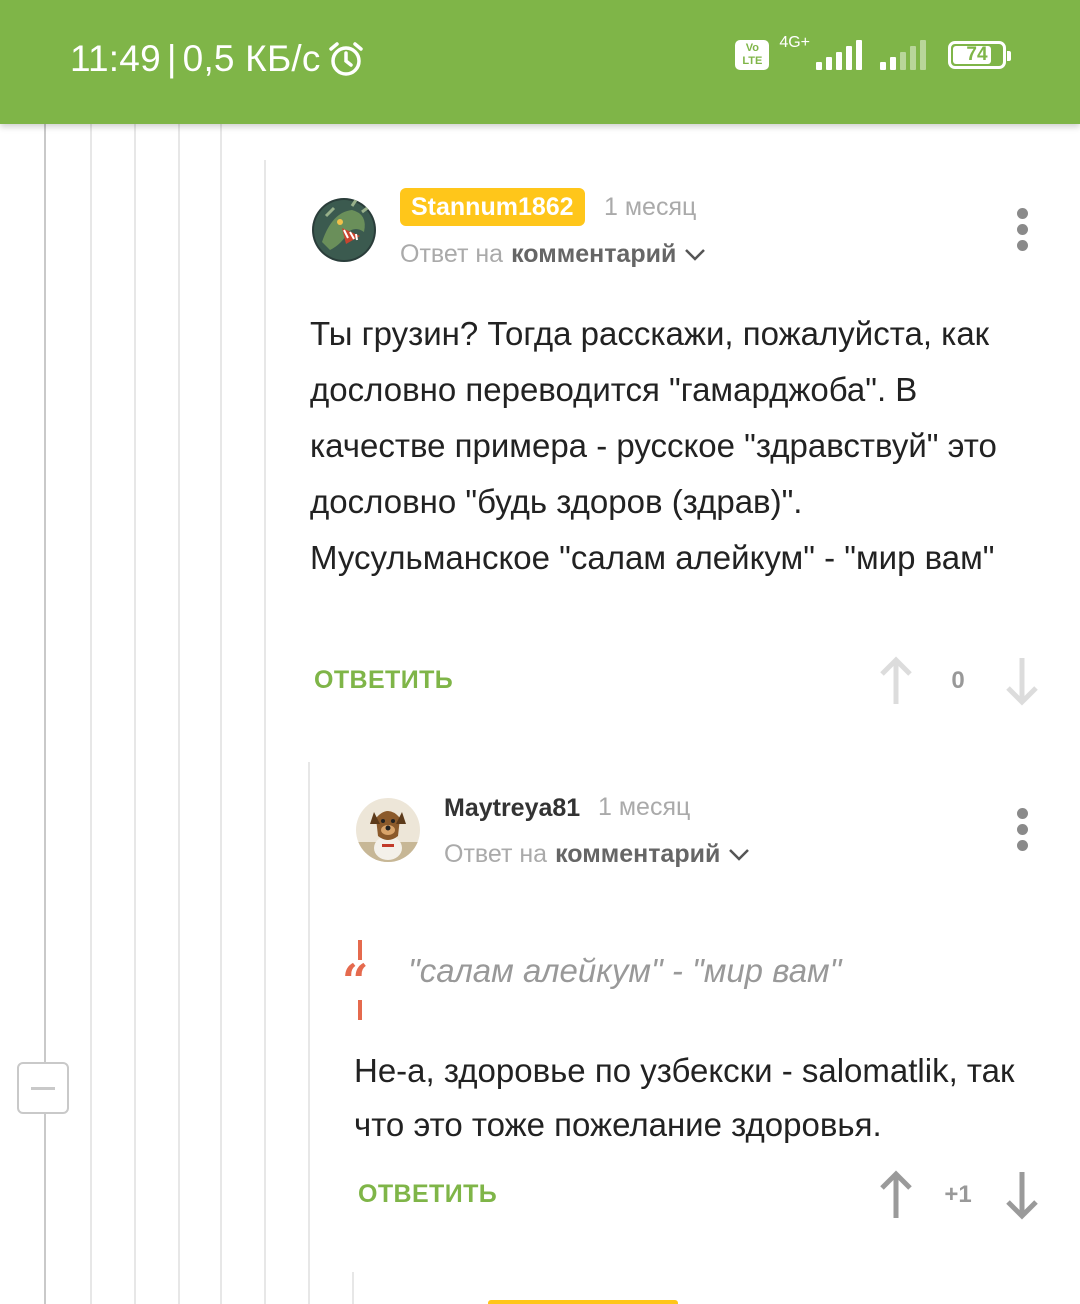 Image resolution: width=1080 pixels, height=1304 pixels. What do you see at coordinates (512, 808) in the screenshot?
I see `username: Maytreya81` at bounding box center [512, 808].